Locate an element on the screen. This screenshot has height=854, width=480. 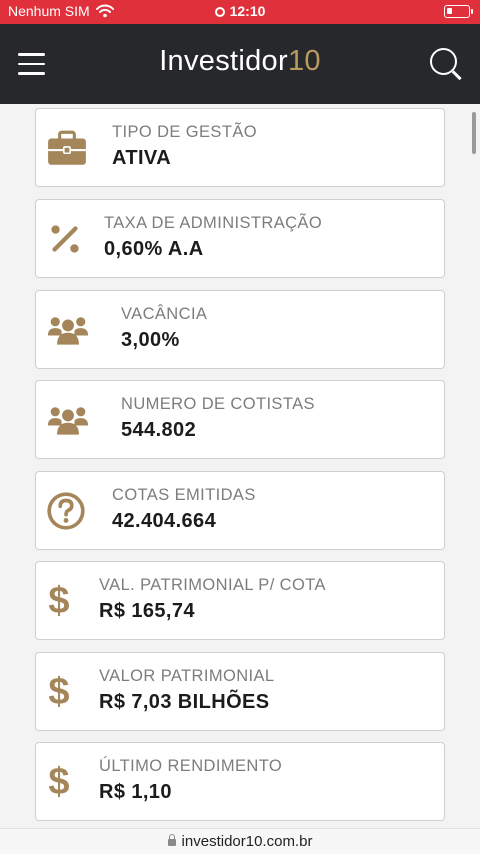
card-value: R$ 7,03 BILHÕES is located at coordinates (184, 702).